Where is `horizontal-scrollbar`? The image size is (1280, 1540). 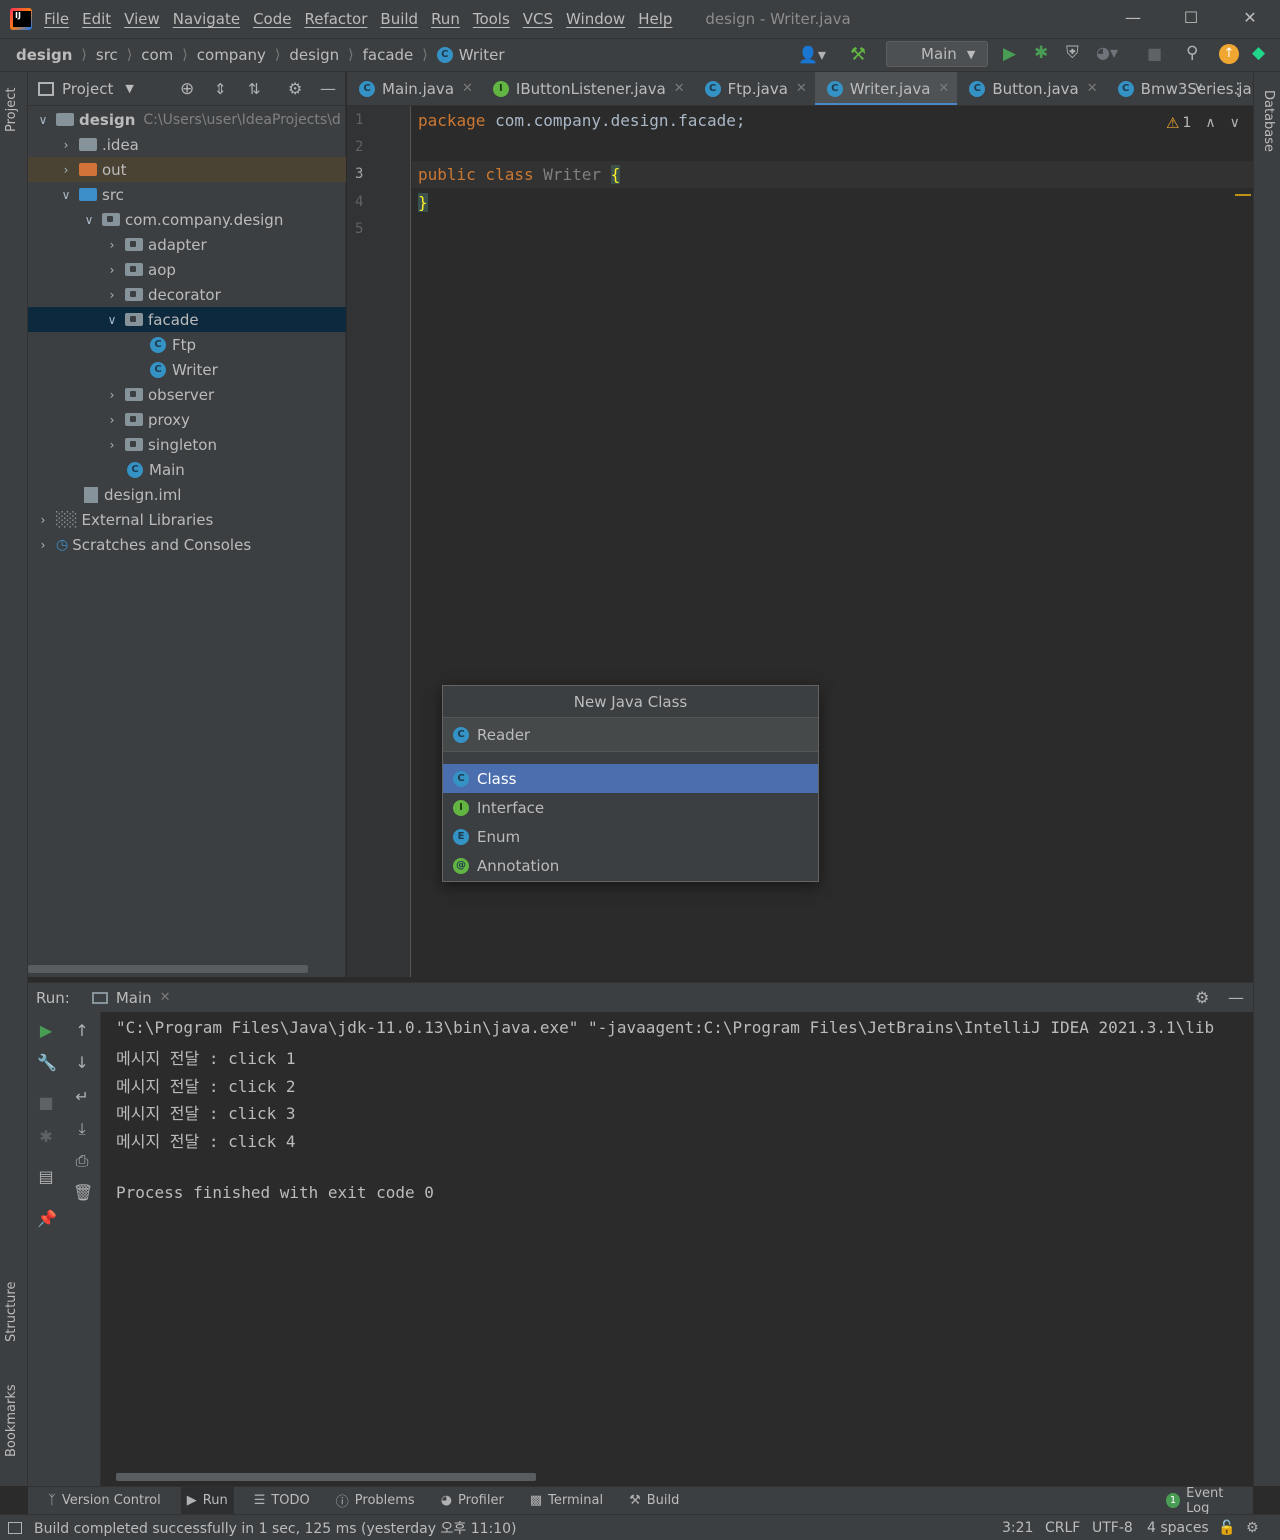 horizontal-scrollbar is located at coordinates (326, 1477).